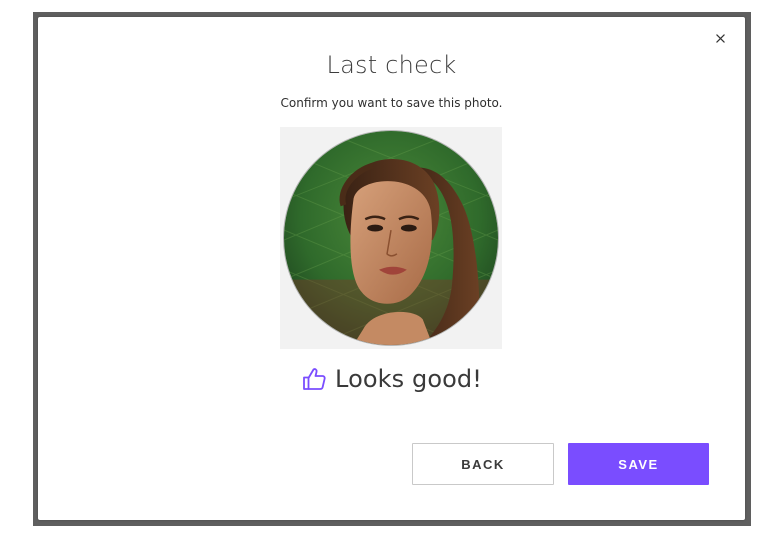  Describe the element at coordinates (638, 464) in the screenshot. I see `save-button: SAVE` at that location.